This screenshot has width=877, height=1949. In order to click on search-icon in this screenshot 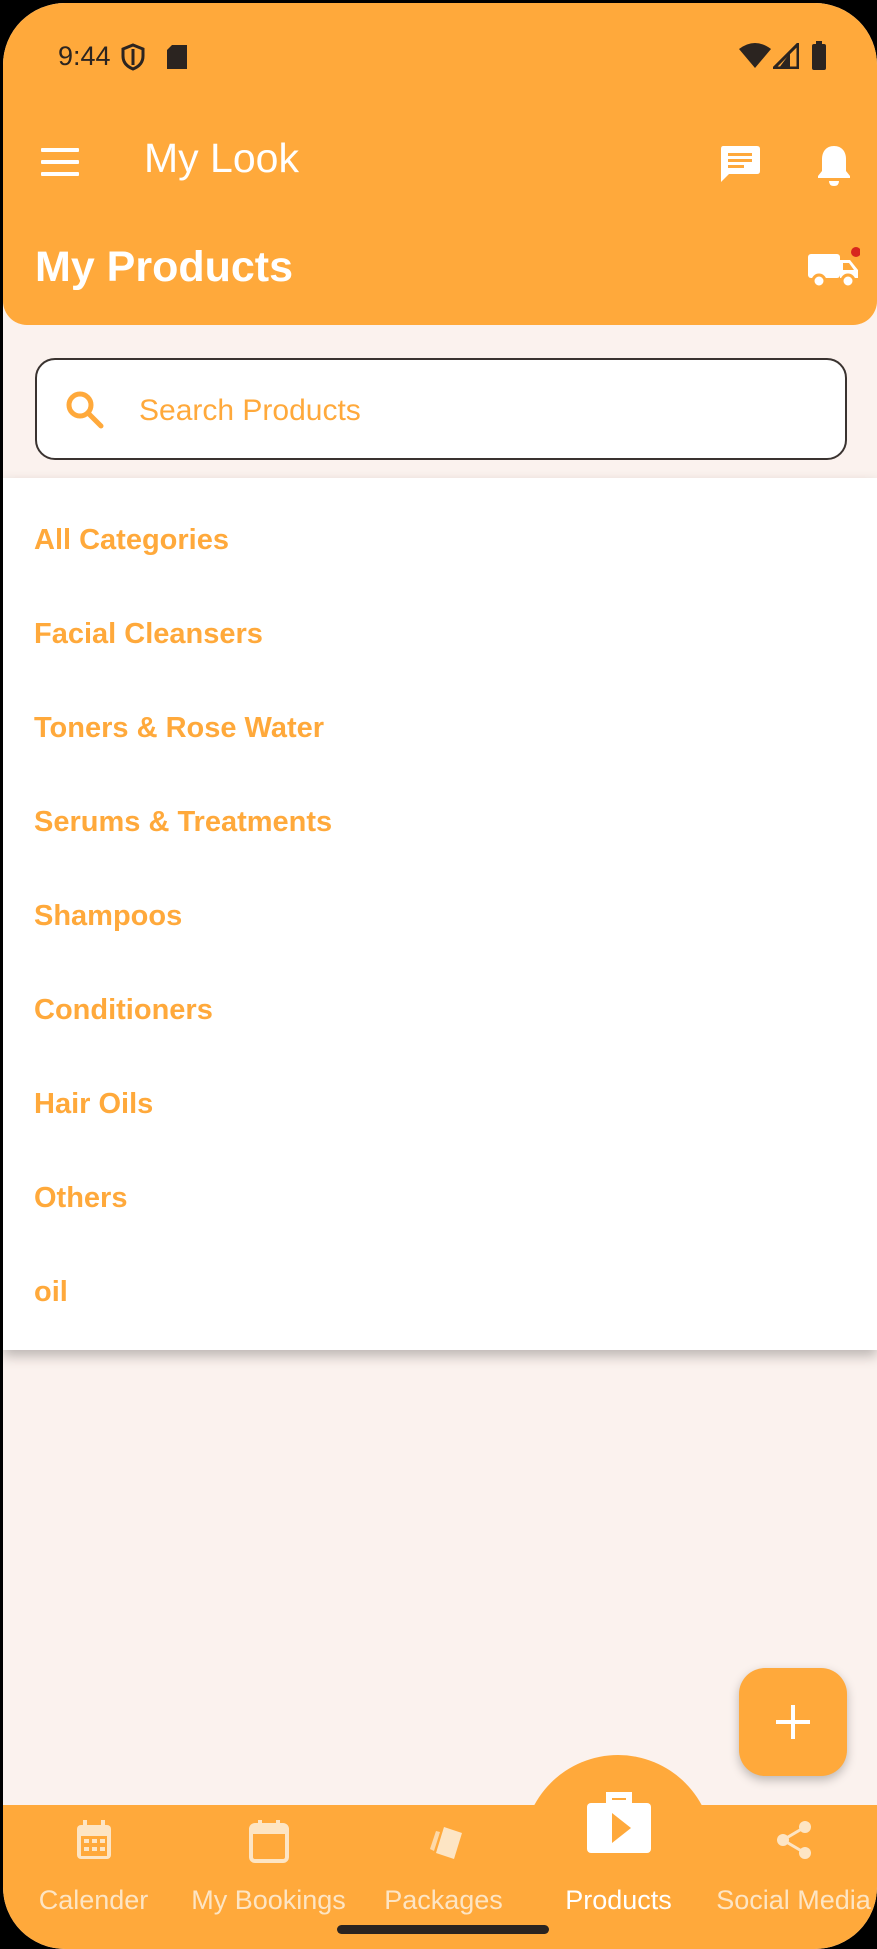, I will do `click(85, 410)`.